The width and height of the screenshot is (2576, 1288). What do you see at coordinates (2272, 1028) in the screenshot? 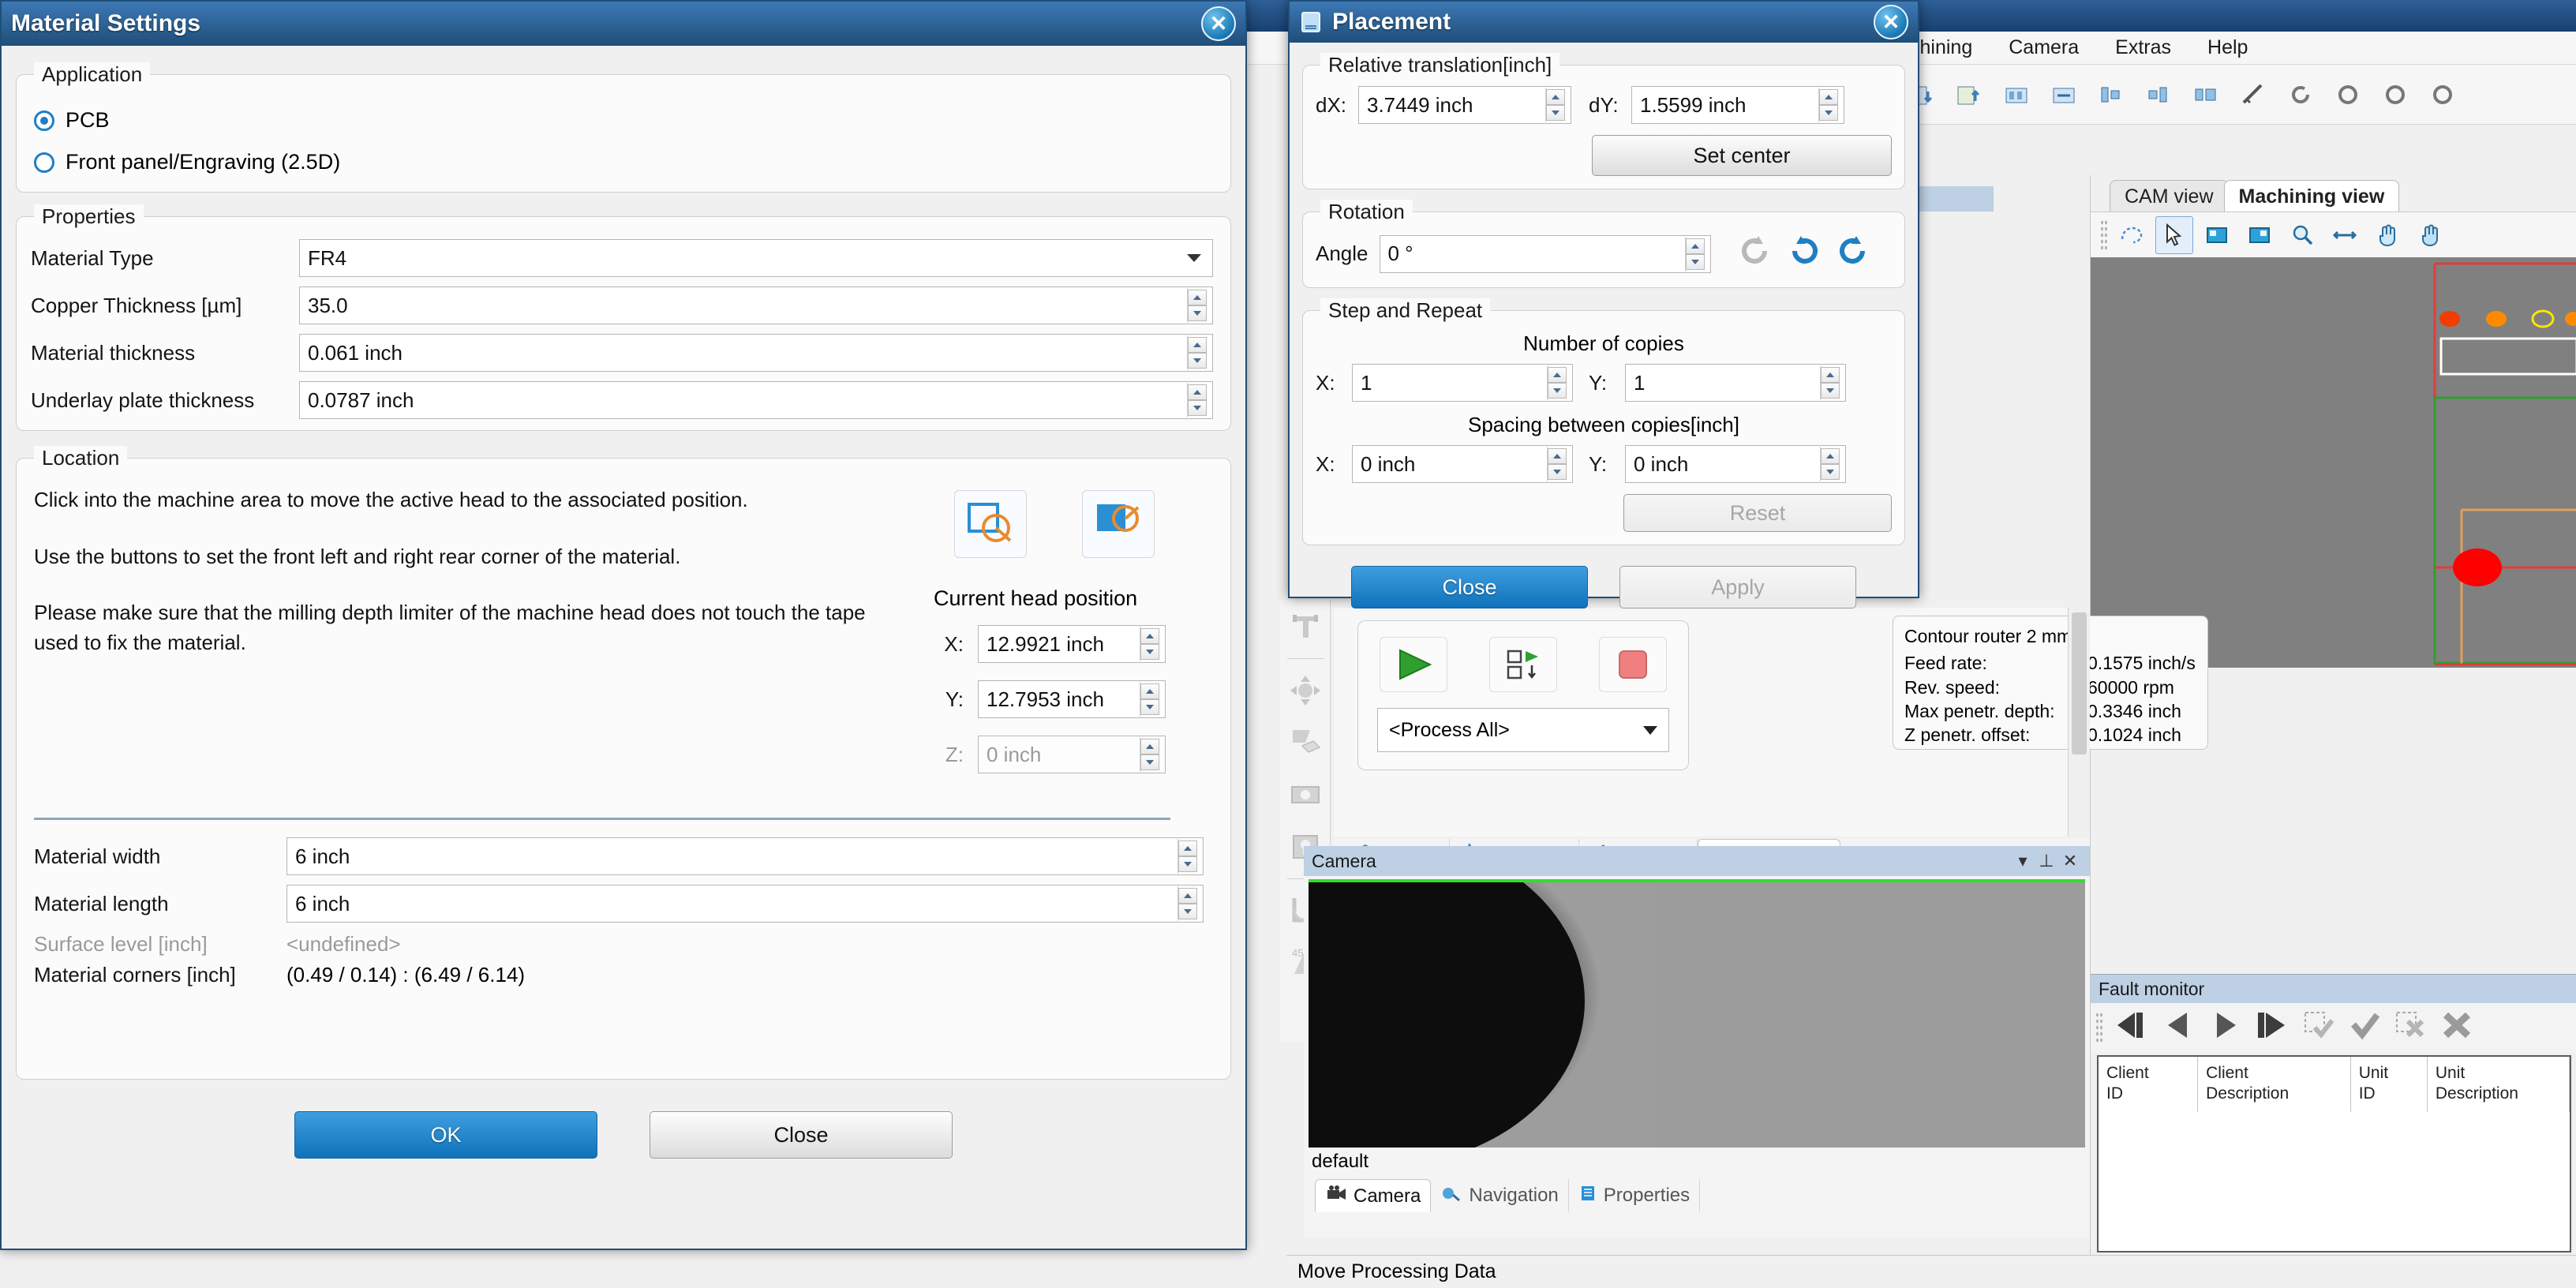
I see `last-record-icon` at bounding box center [2272, 1028].